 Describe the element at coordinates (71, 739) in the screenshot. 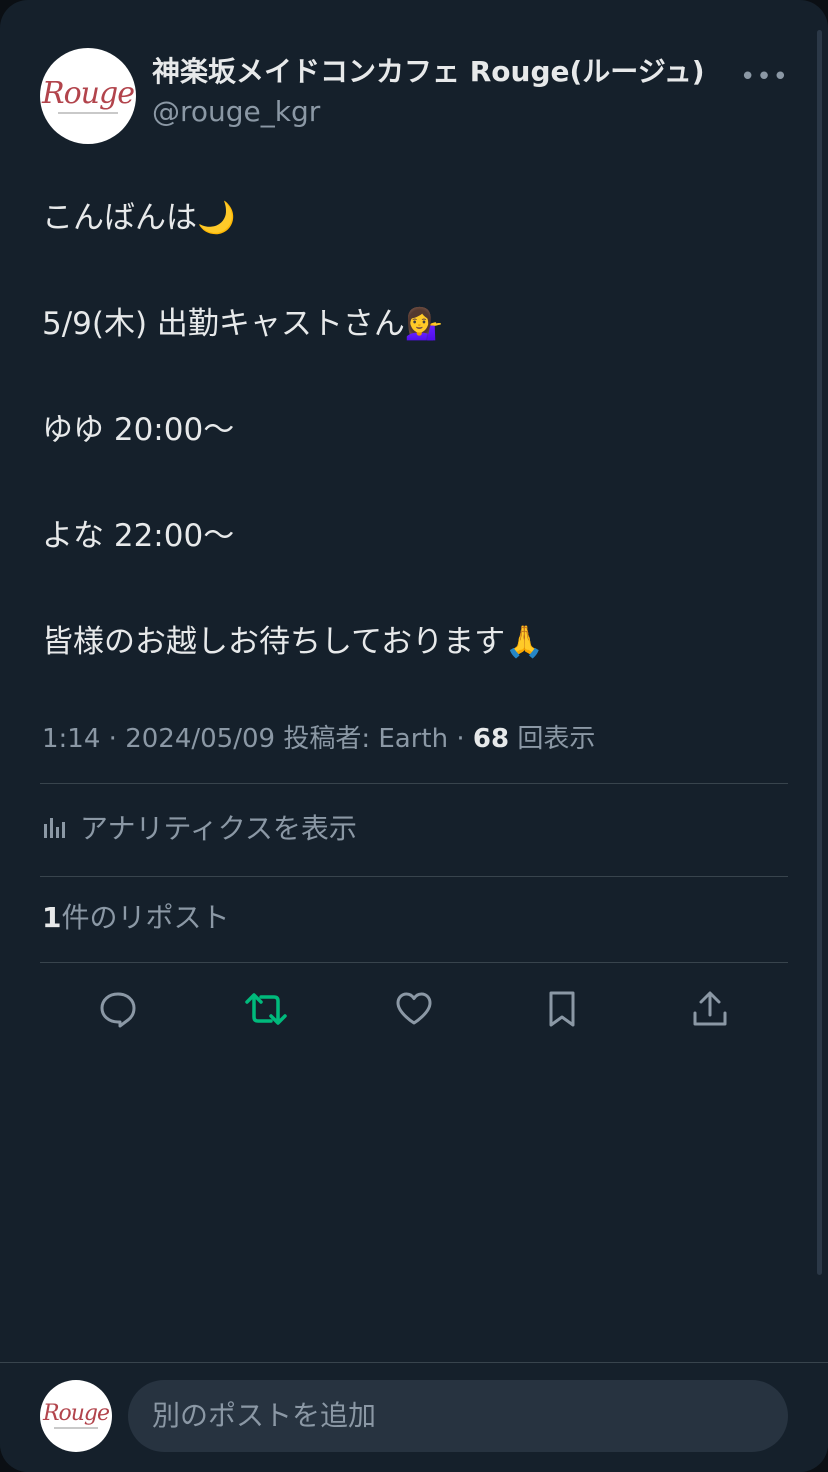

I see `tweet-time: 1:14` at that location.